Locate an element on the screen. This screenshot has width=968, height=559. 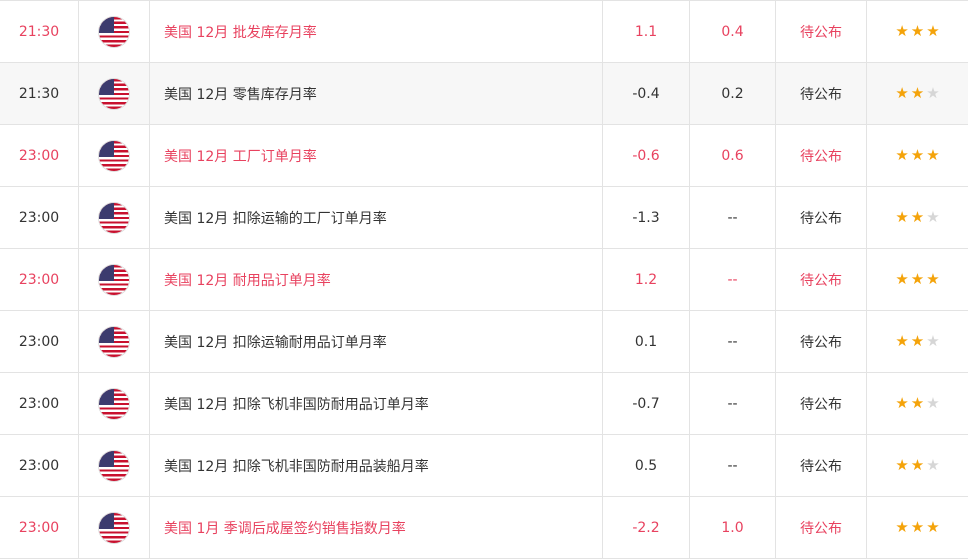
calendar-row: 21:30 美国 12月 零售库存月率 -0.4 0.2 待公布 ★ ★ ★ is located at coordinates (484, 94).